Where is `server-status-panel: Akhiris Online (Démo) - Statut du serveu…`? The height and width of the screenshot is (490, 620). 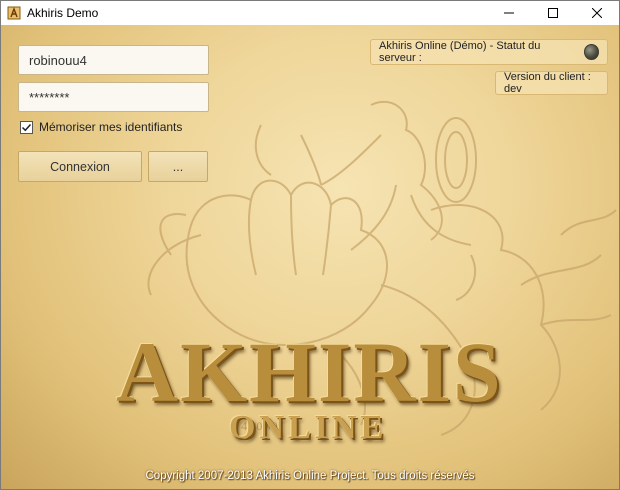 server-status-panel: Akhiris Online (Démo) - Statut du serveu… is located at coordinates (489, 52).